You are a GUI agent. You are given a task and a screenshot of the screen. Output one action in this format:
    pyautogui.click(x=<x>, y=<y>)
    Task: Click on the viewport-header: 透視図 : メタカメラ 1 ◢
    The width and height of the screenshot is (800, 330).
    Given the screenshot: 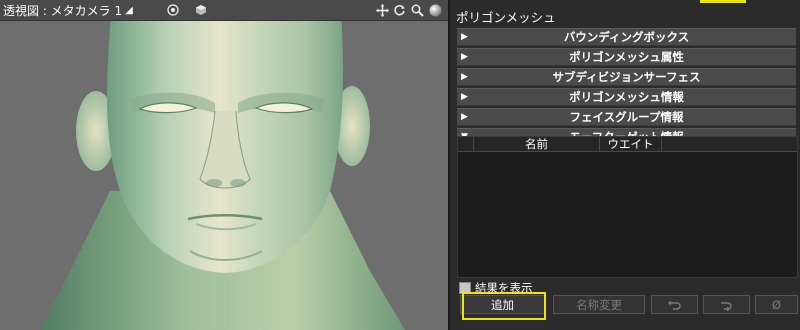 What is the action you would take?
    pyautogui.click(x=224, y=10)
    